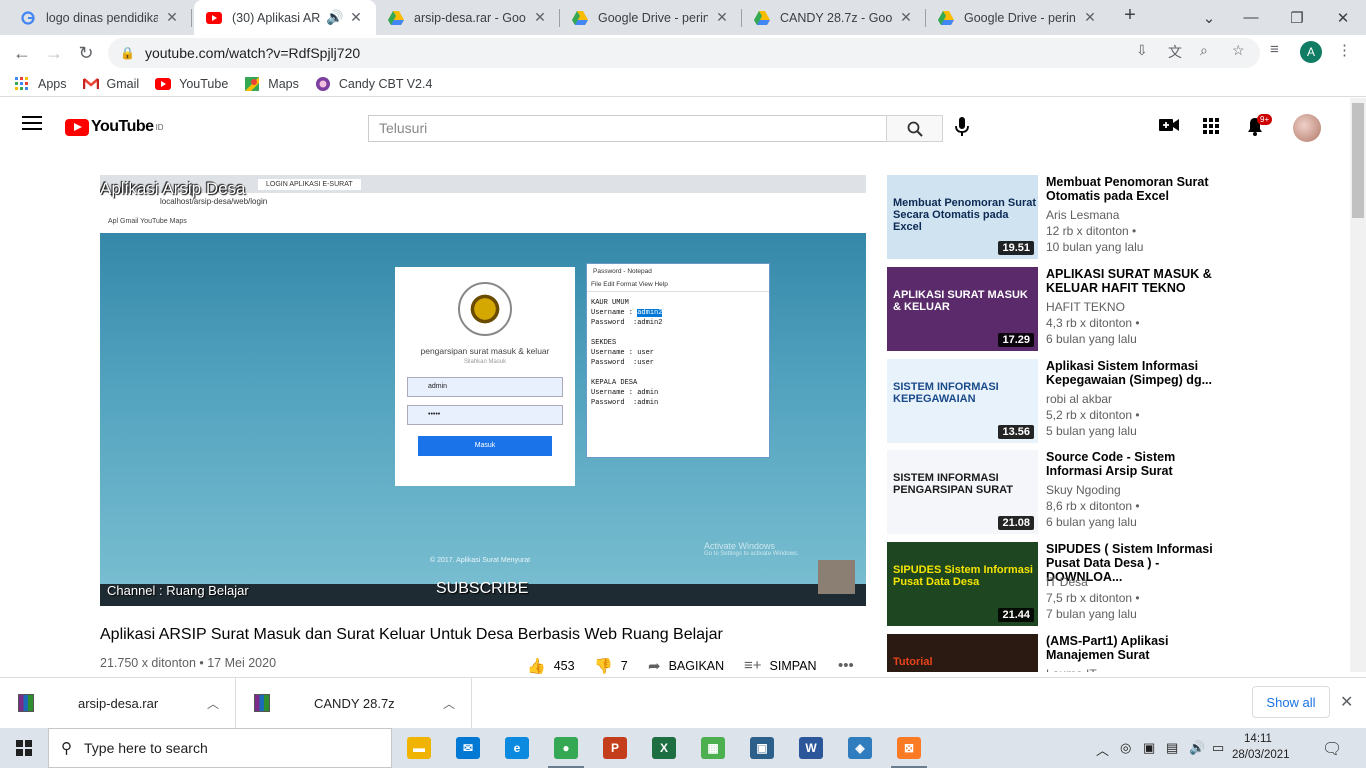 This screenshot has width=1366, height=768. I want to click on bookmark-candy: Candy CBT V2.4, so click(373, 84).